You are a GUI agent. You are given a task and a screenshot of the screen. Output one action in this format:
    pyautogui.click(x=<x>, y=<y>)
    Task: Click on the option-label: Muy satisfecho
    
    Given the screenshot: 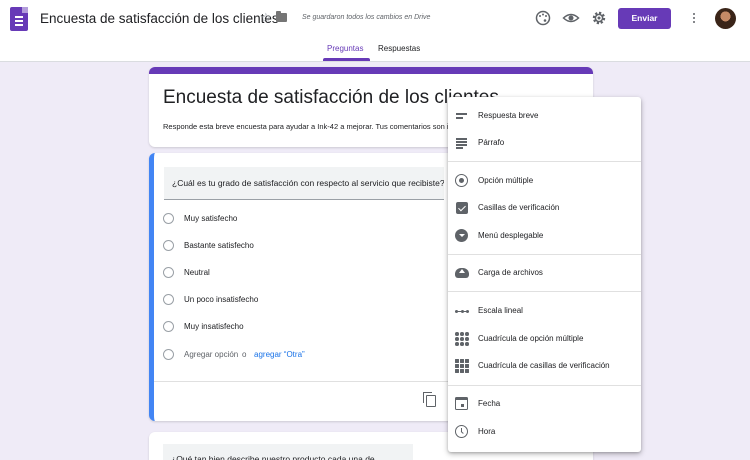 What is the action you would take?
    pyautogui.click(x=210, y=218)
    